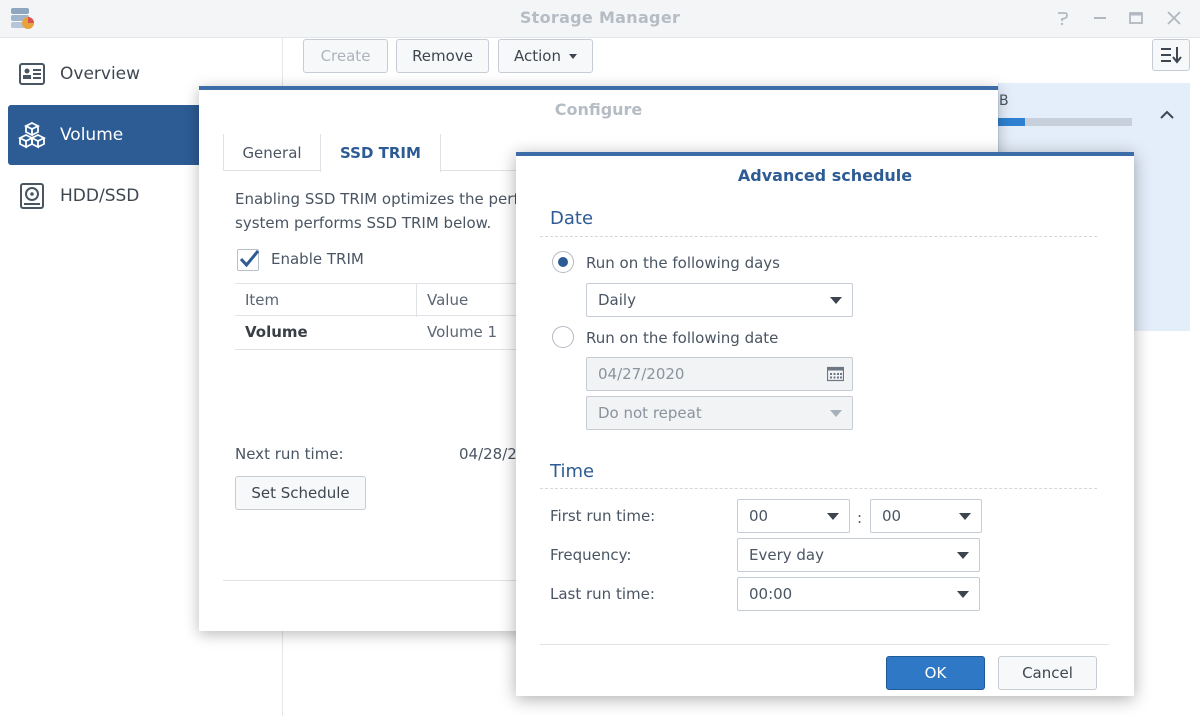  Describe the element at coordinates (416, 300) in the screenshot. I see `column-divider` at that location.